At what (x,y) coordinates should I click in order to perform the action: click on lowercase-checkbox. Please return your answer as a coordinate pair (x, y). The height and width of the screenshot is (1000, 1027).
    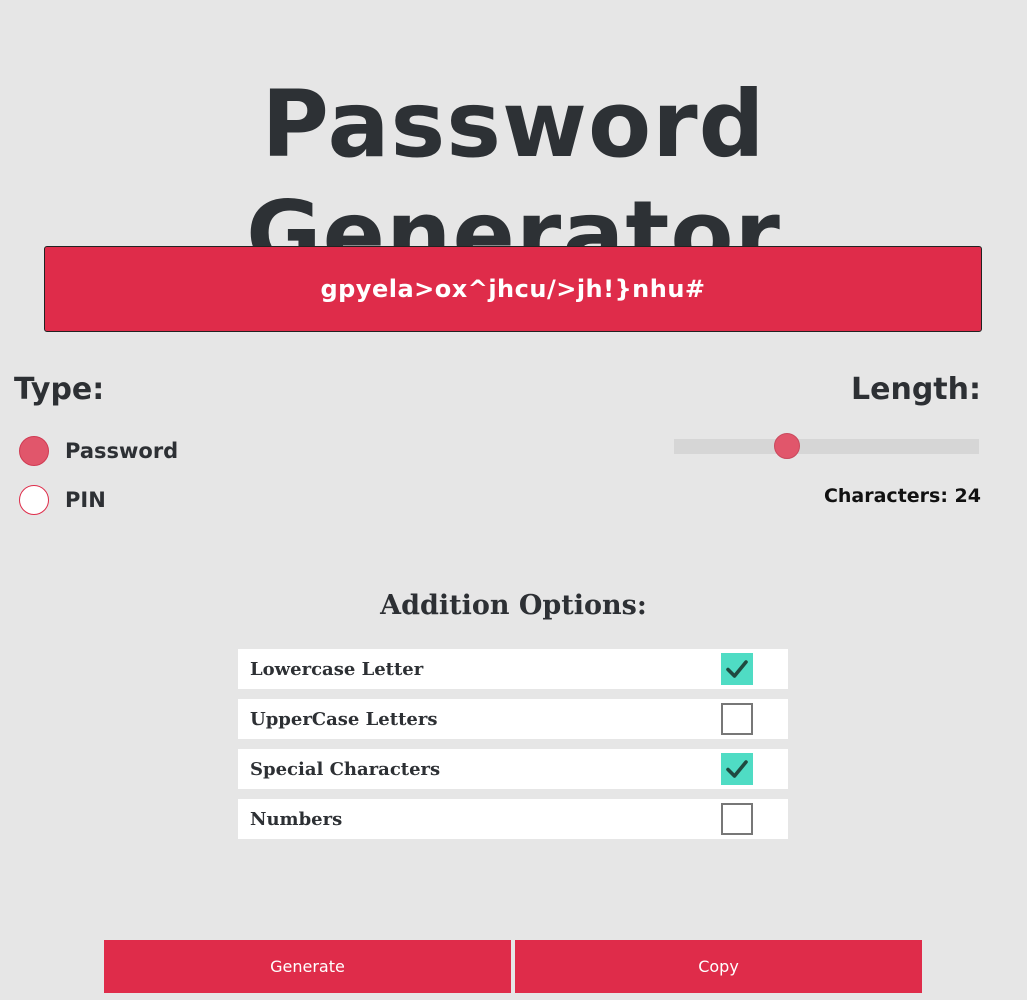
    Looking at the image, I should click on (737, 669).